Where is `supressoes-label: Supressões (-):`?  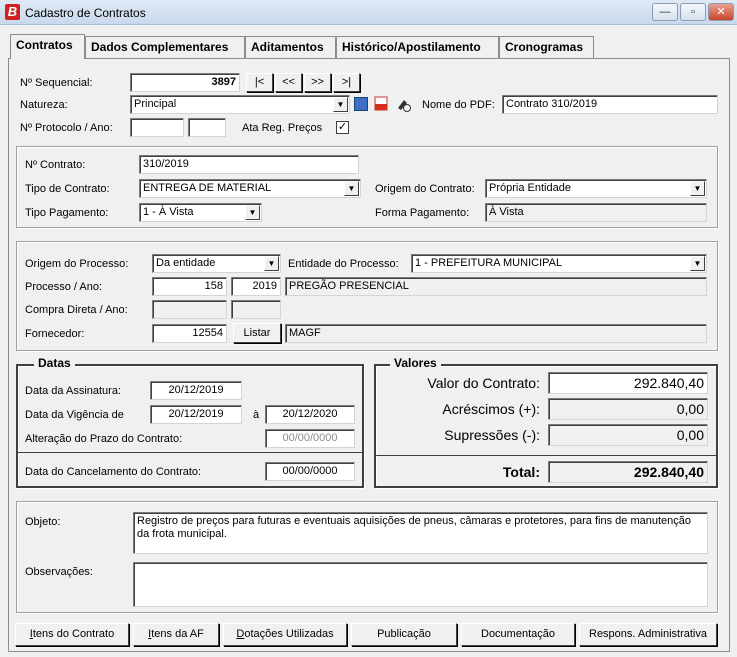
supressoes-label: Supressões (-): is located at coordinates (492, 435).